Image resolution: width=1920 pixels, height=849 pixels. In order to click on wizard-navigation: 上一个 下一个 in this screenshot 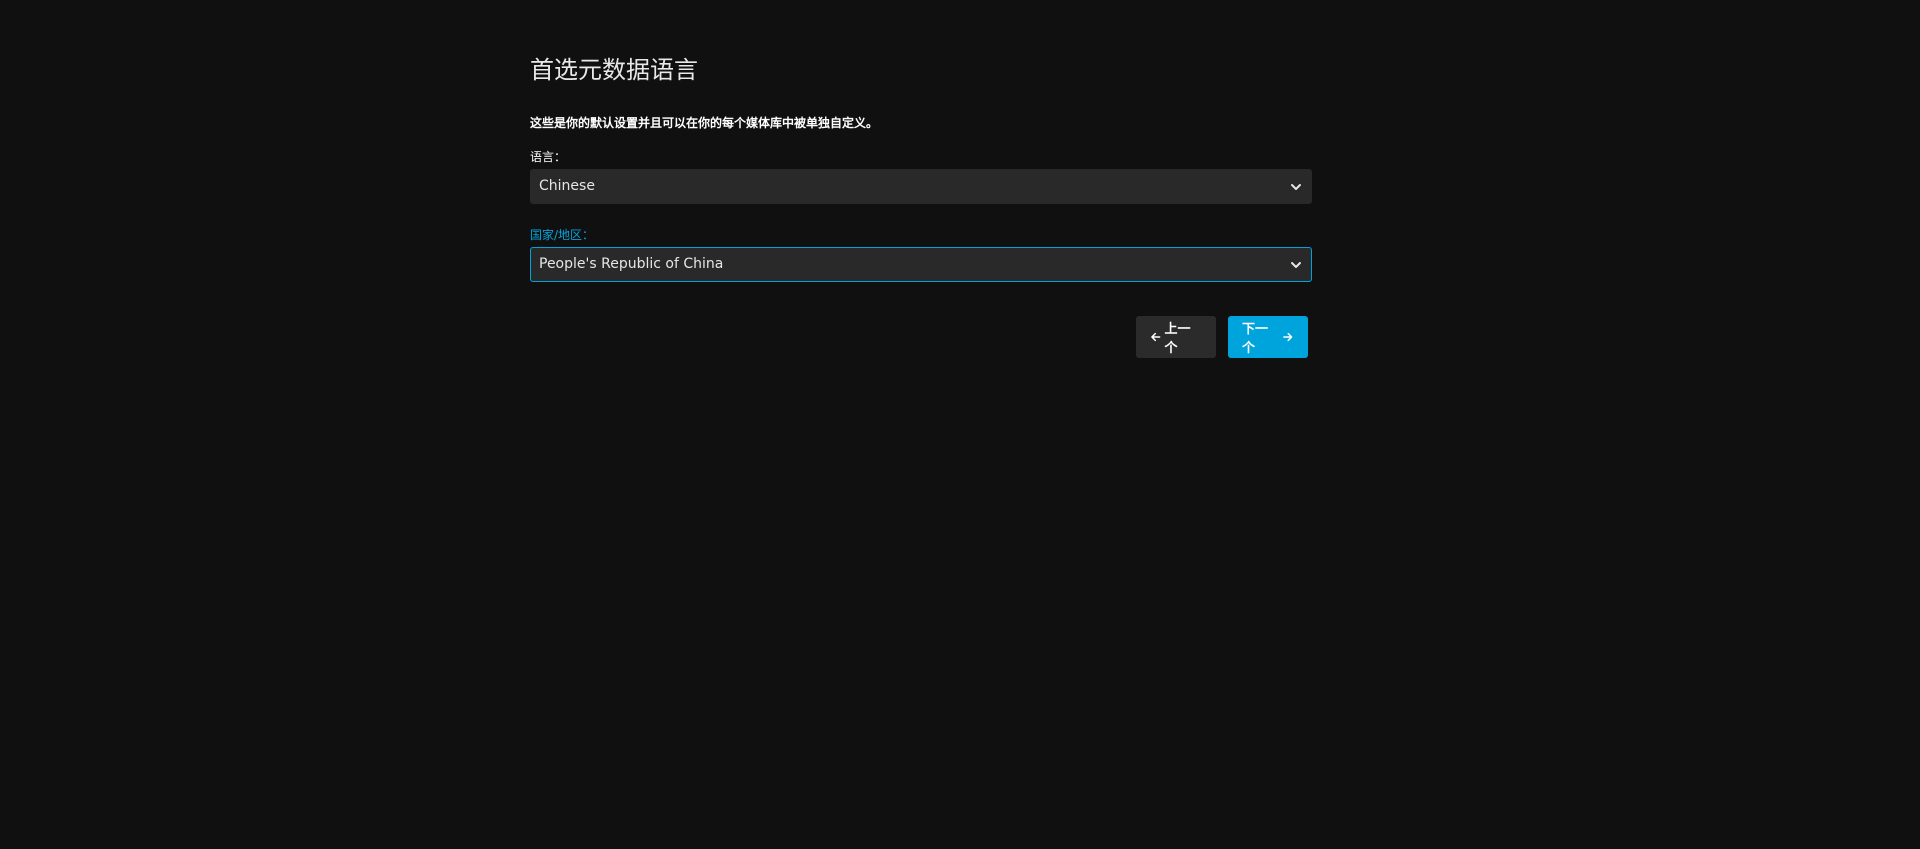, I will do `click(1222, 337)`.